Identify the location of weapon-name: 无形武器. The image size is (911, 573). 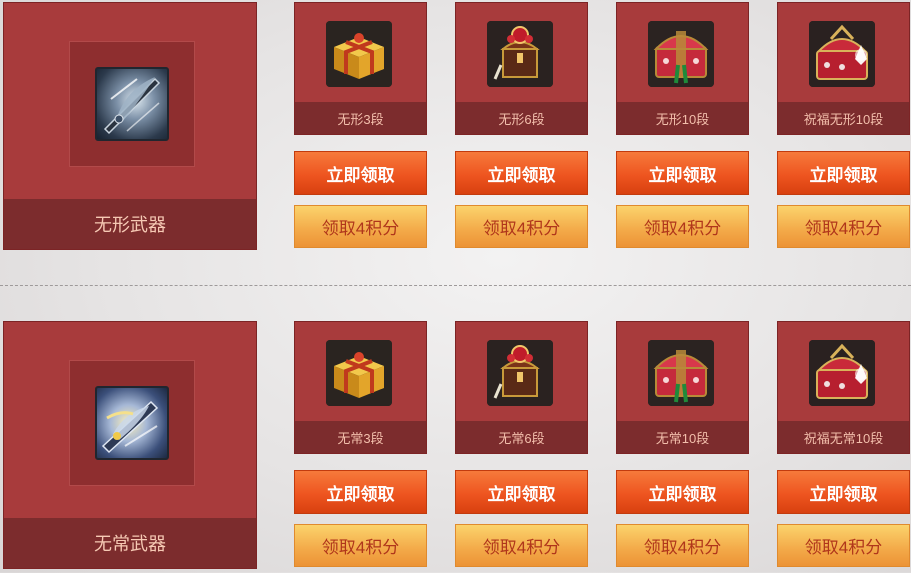
(130, 224).